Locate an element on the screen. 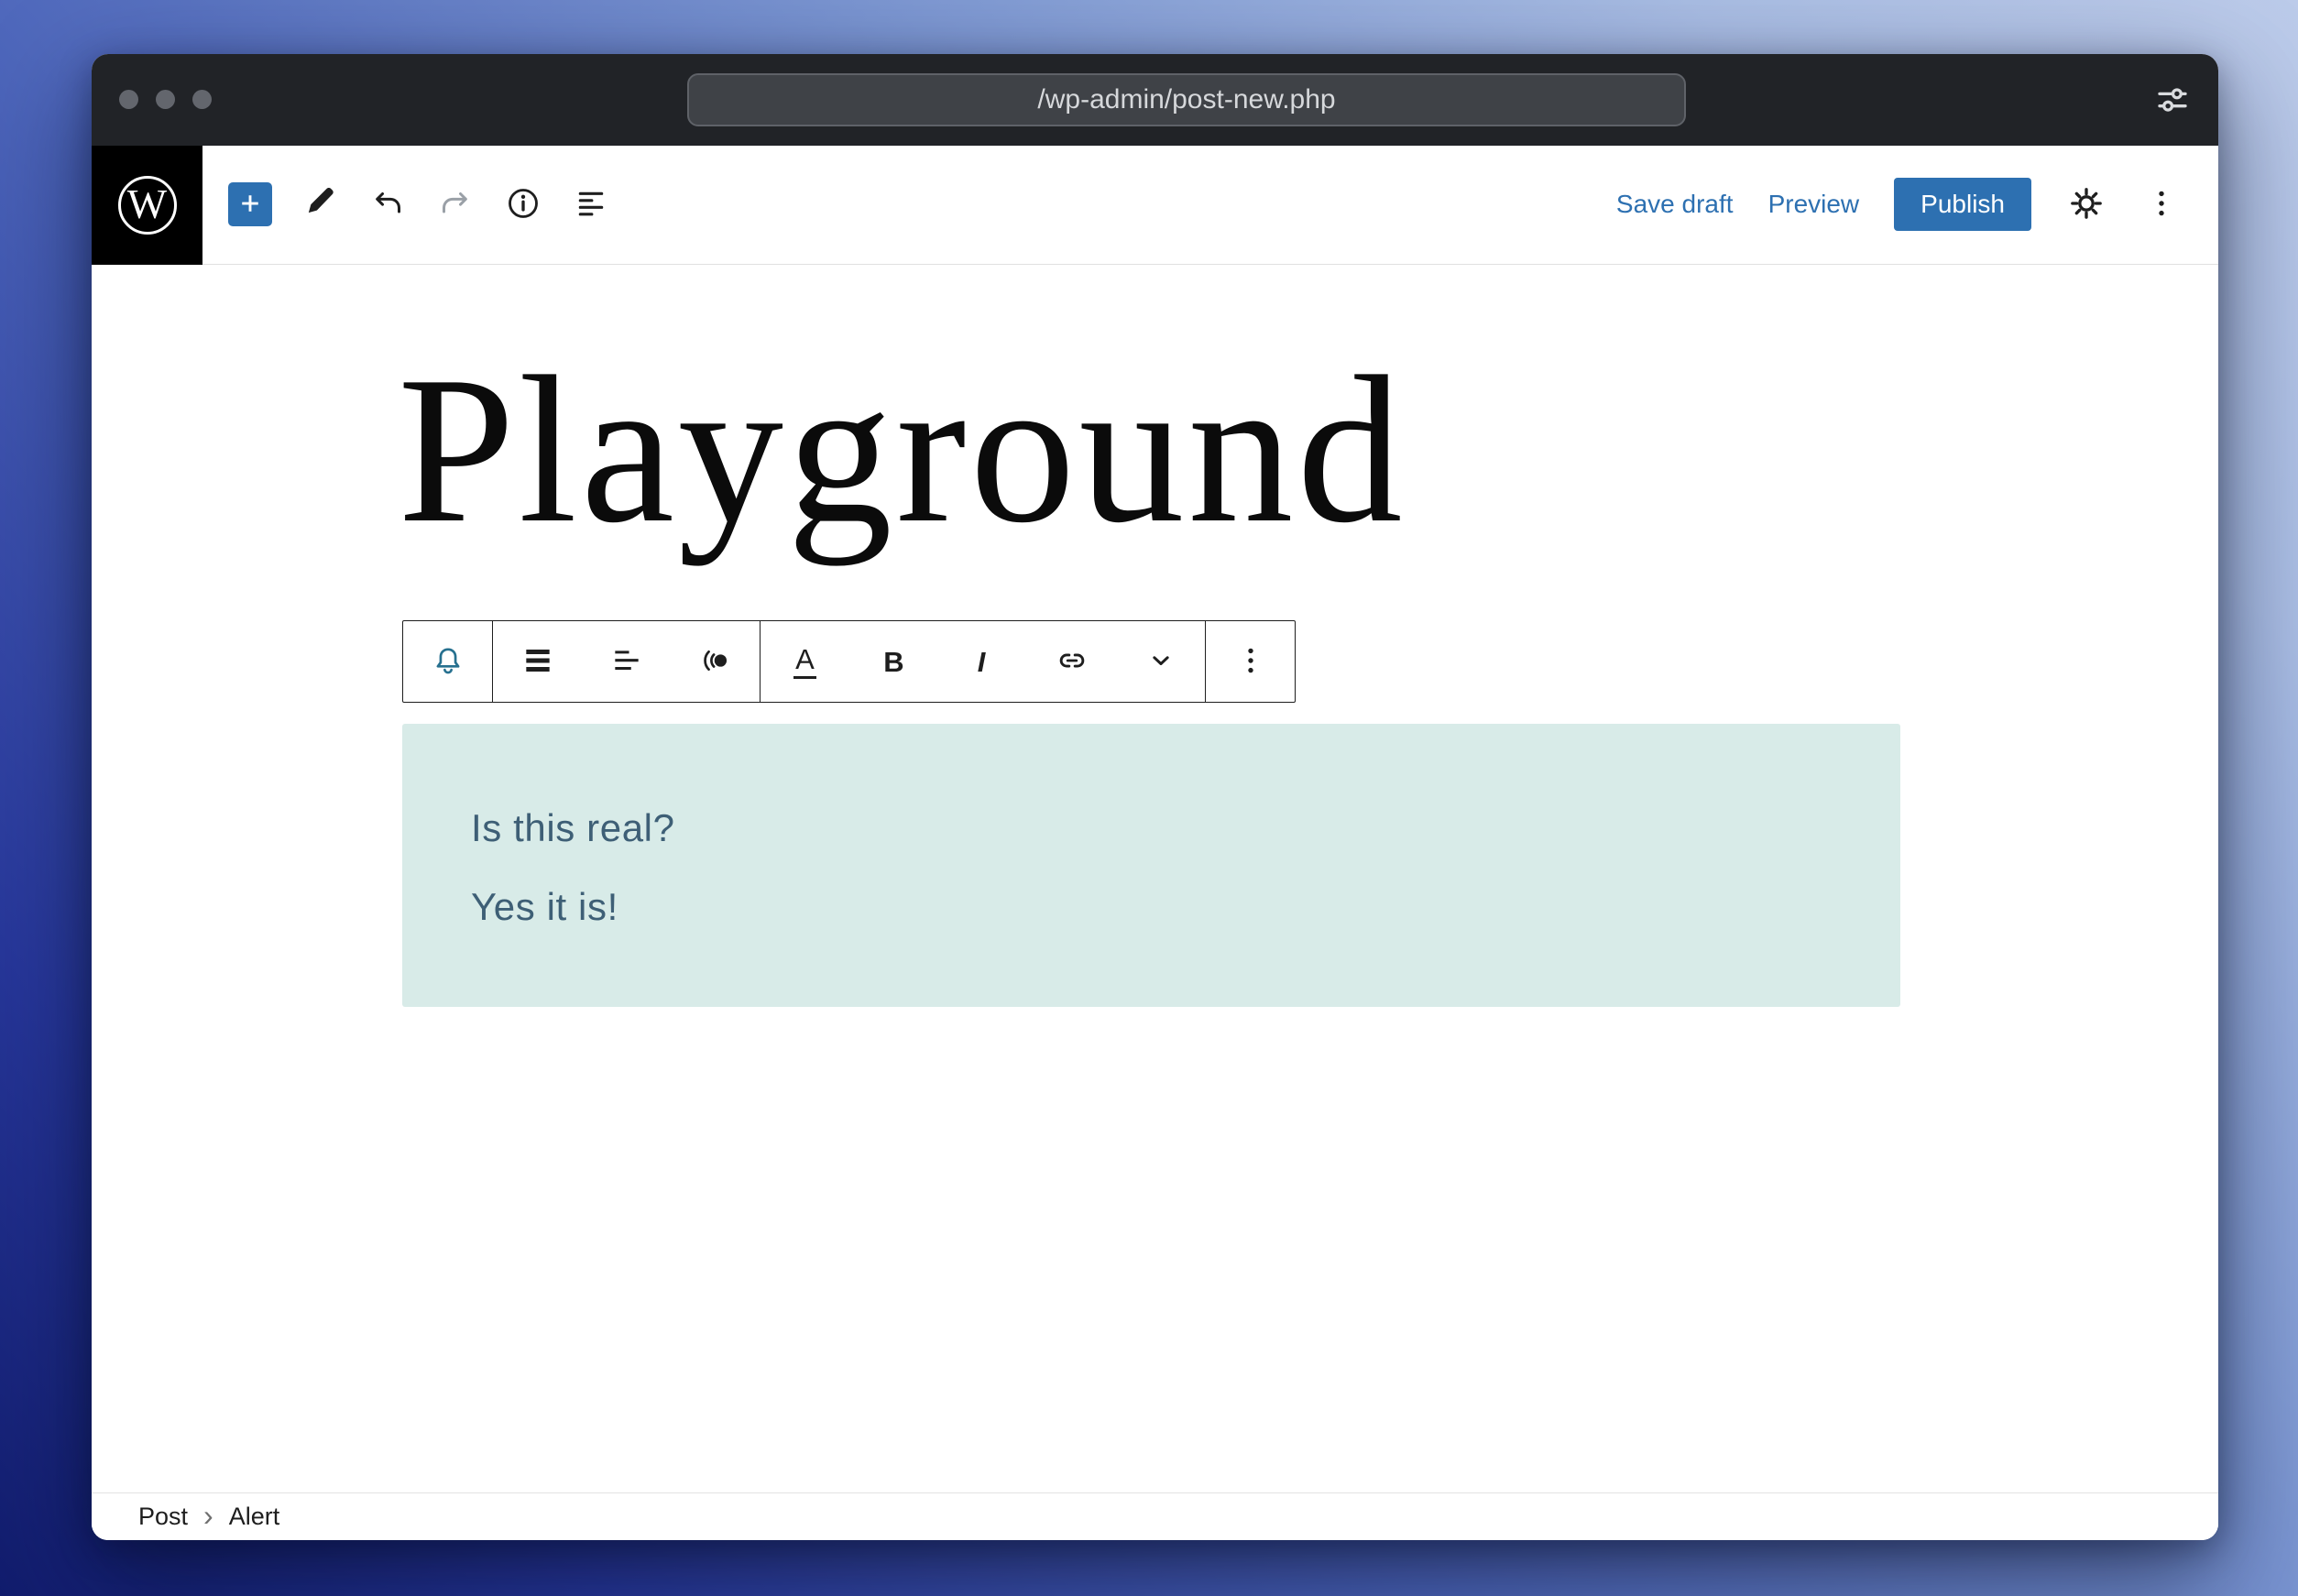  text-color-icon: A is located at coordinates (804, 662).